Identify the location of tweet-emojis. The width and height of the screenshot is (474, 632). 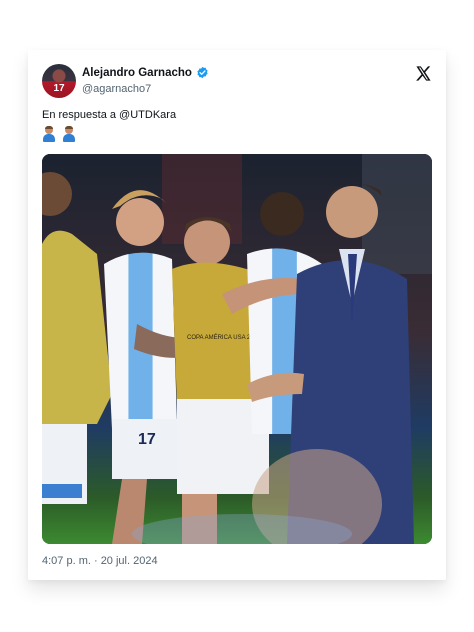
(59, 134).